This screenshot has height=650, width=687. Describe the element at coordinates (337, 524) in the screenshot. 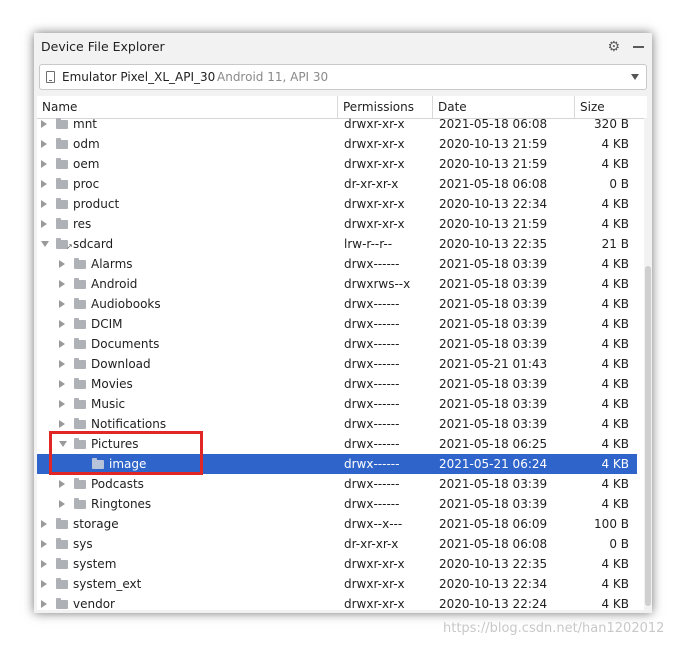

I see `table-row: storage drwx--x--- 2021-05-18 06:09 100 B` at that location.